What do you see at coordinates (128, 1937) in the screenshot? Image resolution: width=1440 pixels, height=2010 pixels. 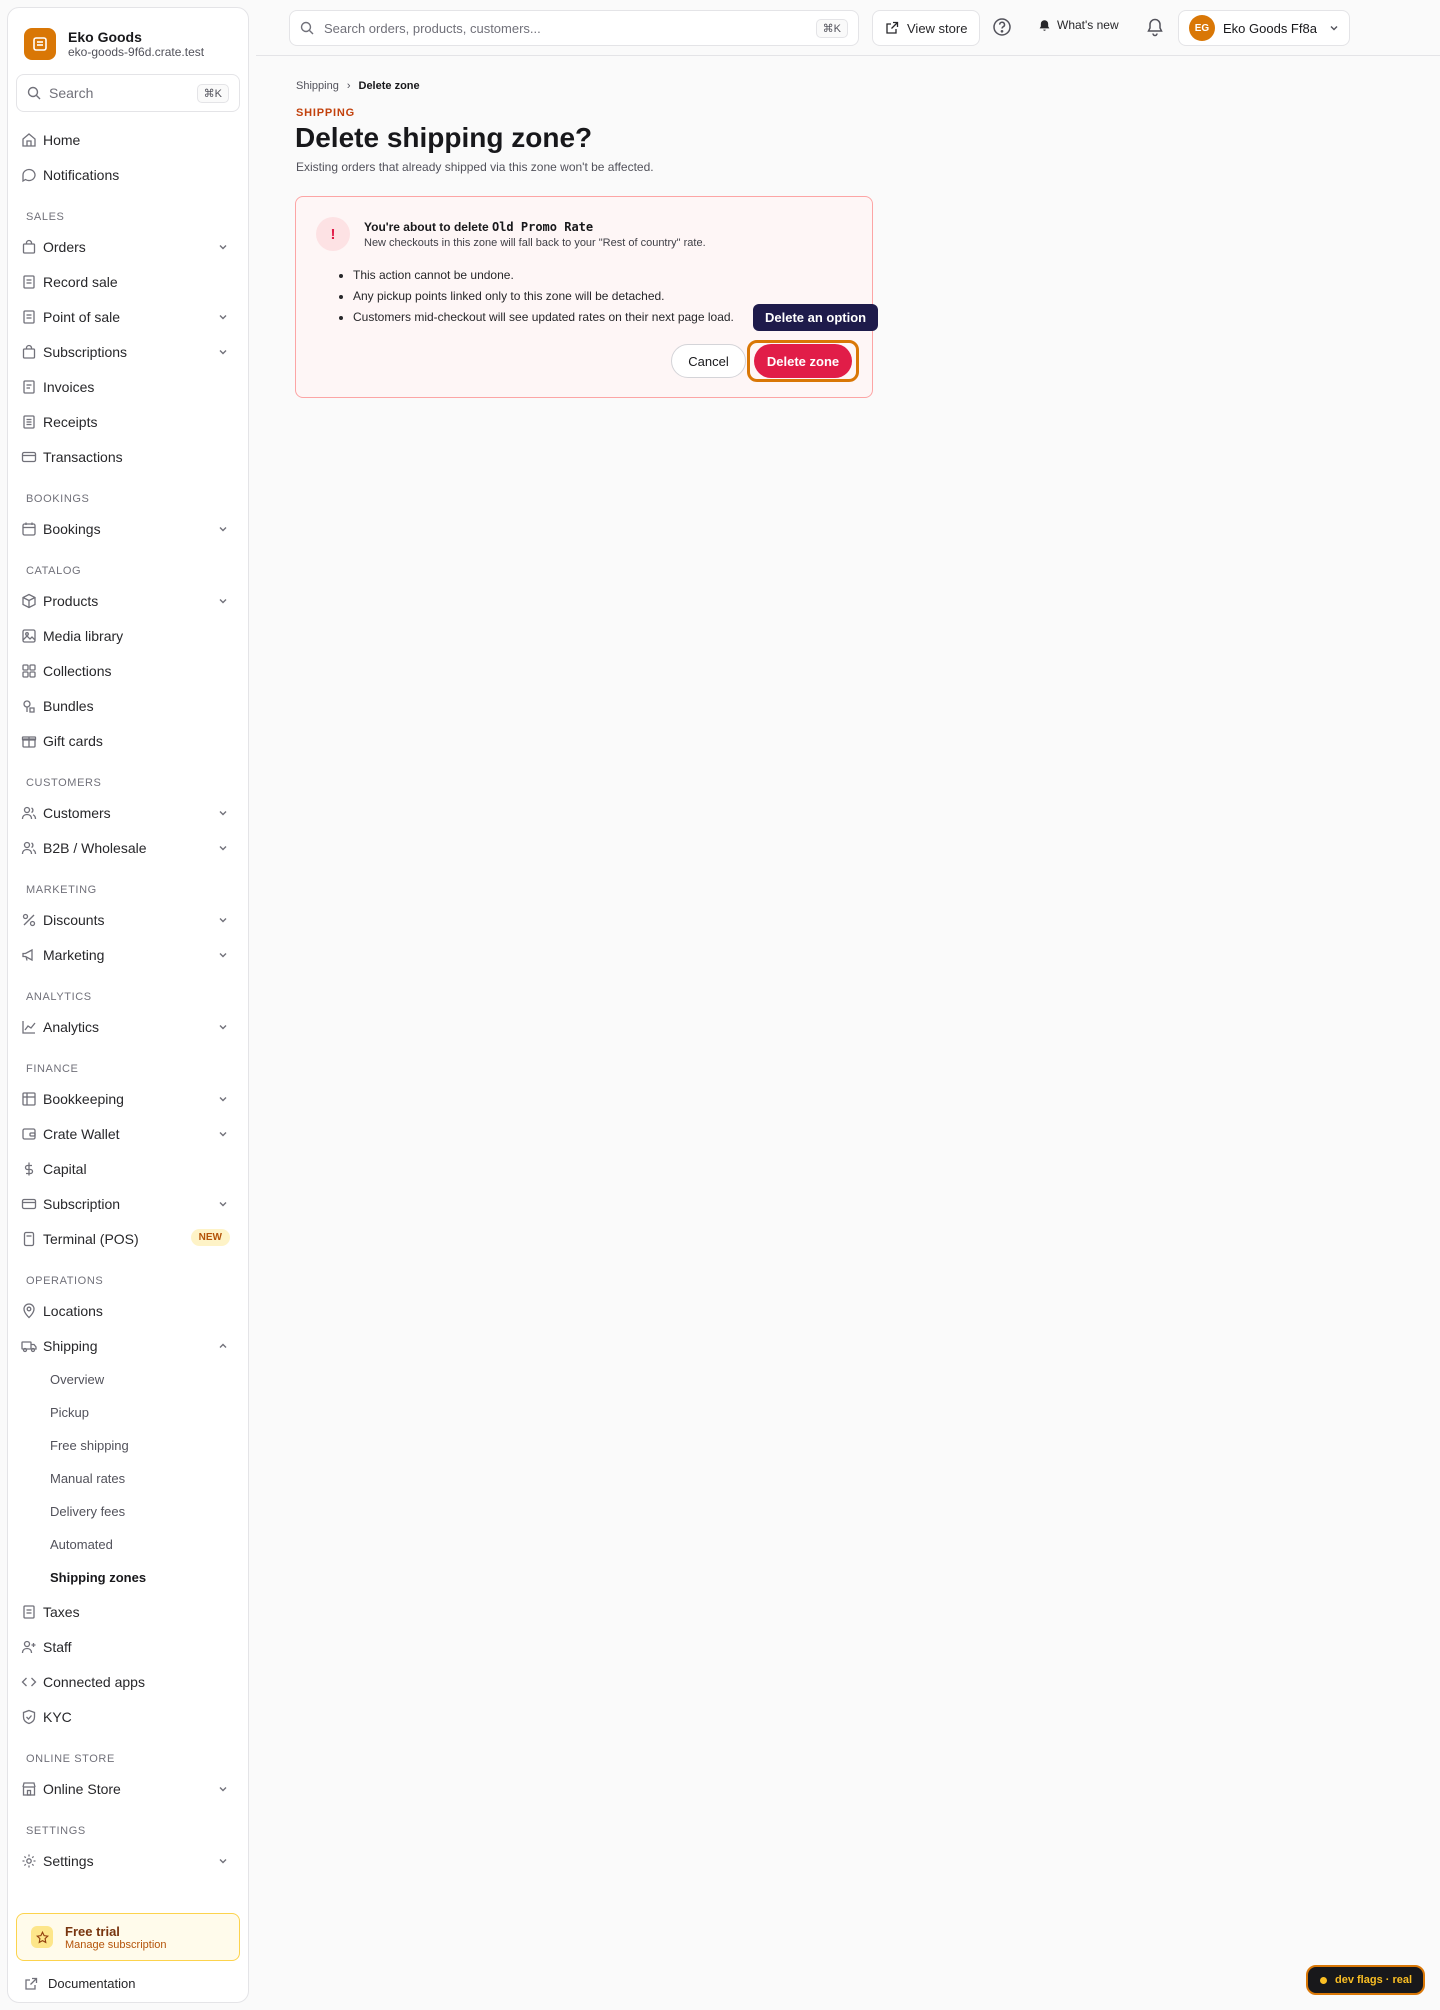 I see `free-trial-card: Free trial Manage subscription` at bounding box center [128, 1937].